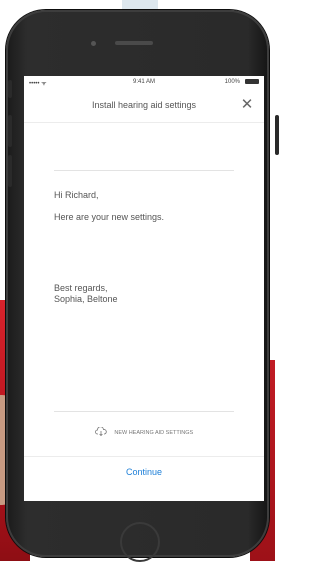 The image size is (320, 562). Describe the element at coordinates (144, 478) in the screenshot. I see `continue-bar: Continue` at that location.